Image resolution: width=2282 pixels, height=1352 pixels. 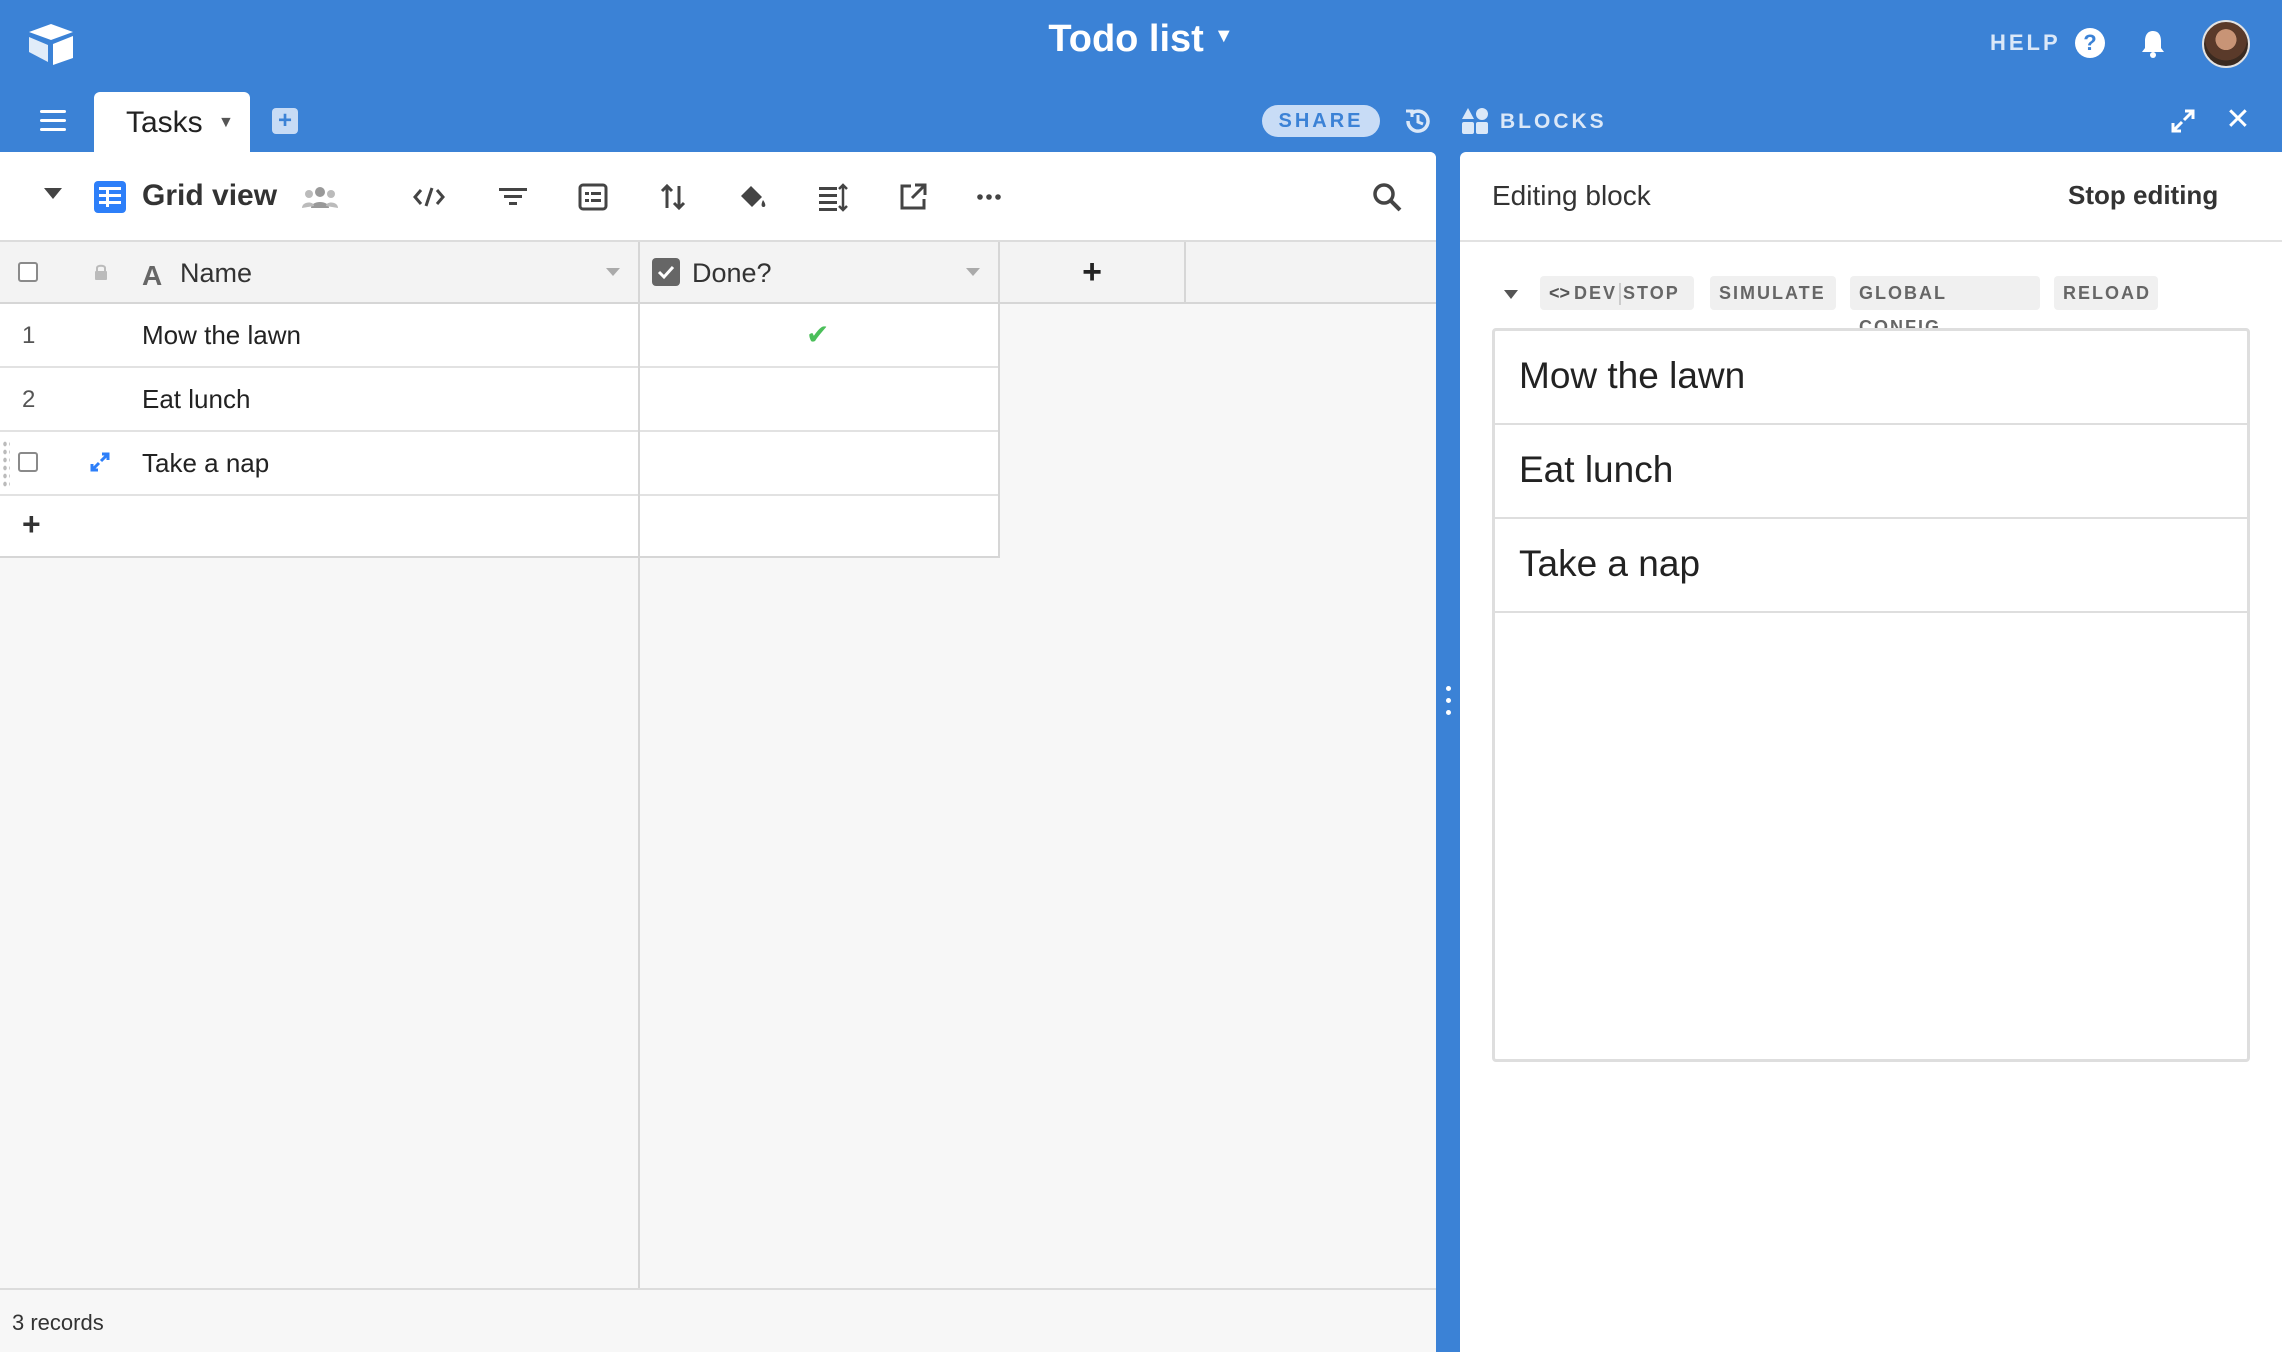 What do you see at coordinates (1871, 566) in the screenshot?
I see `list-item: Take a nap` at bounding box center [1871, 566].